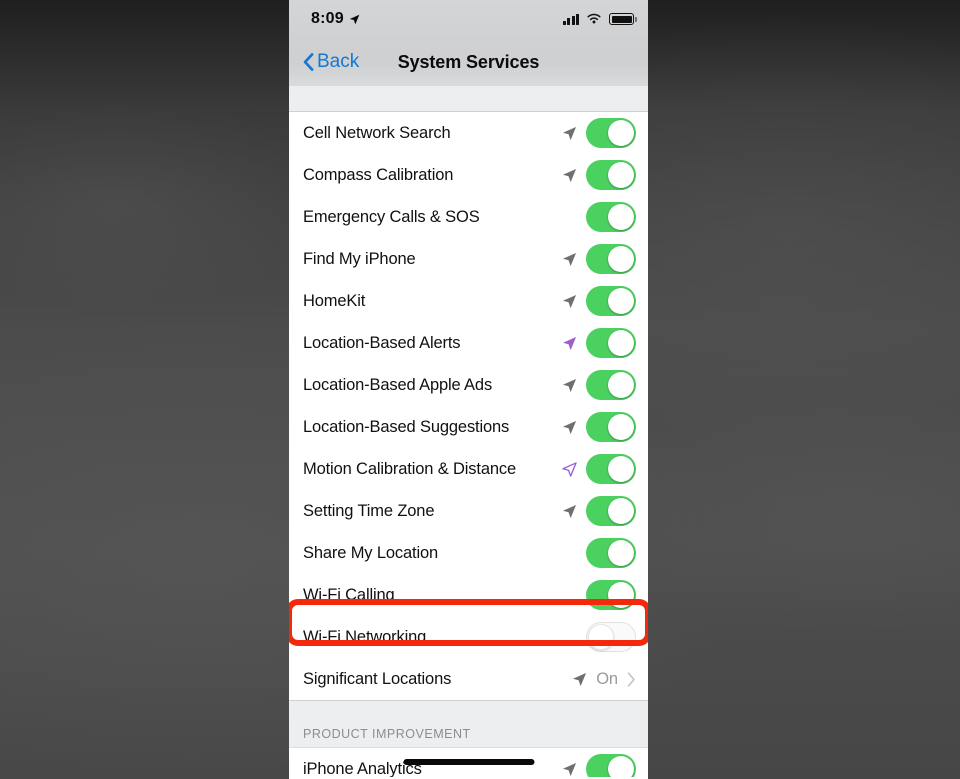  I want to click on list-item: Location-Based Suggestions, so click(468, 427).